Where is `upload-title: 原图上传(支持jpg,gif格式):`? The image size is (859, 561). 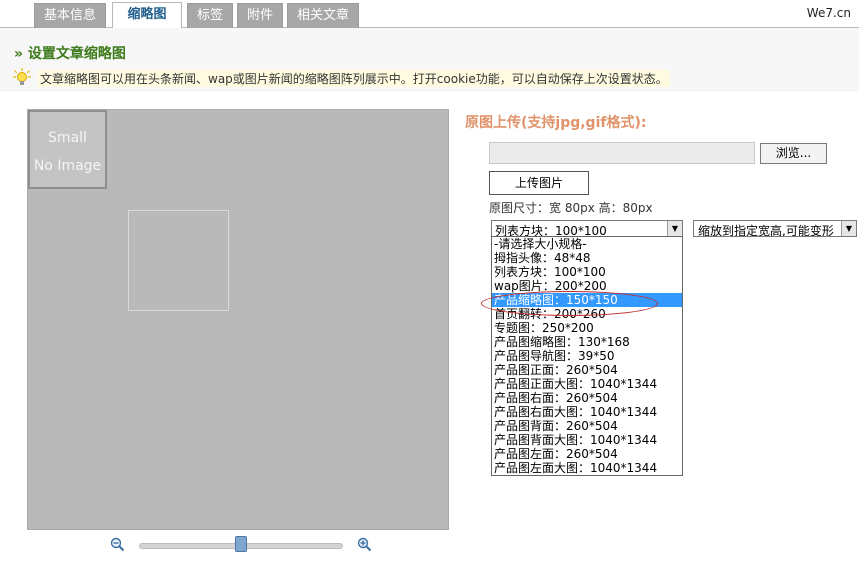
upload-title: 原图上传(支持jpg,gif格式): is located at coordinates (556, 123).